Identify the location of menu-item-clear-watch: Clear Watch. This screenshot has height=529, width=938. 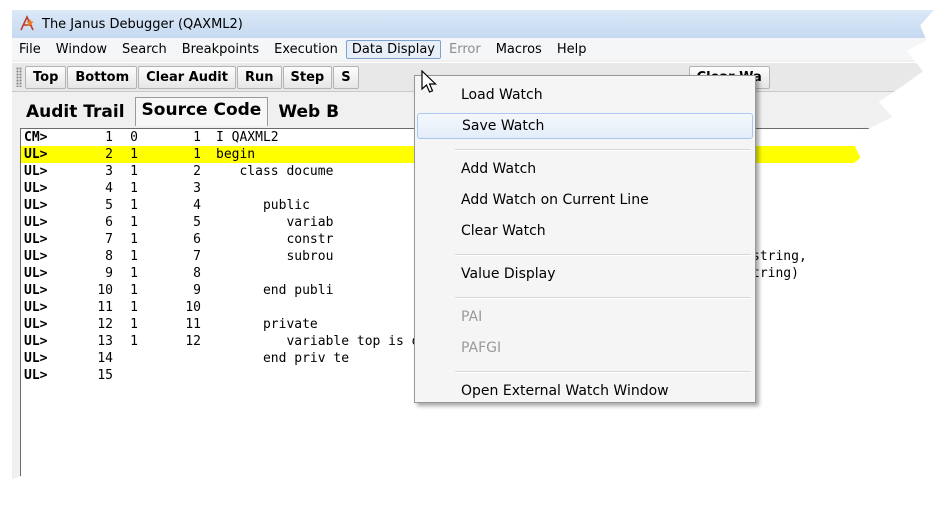
(585, 231).